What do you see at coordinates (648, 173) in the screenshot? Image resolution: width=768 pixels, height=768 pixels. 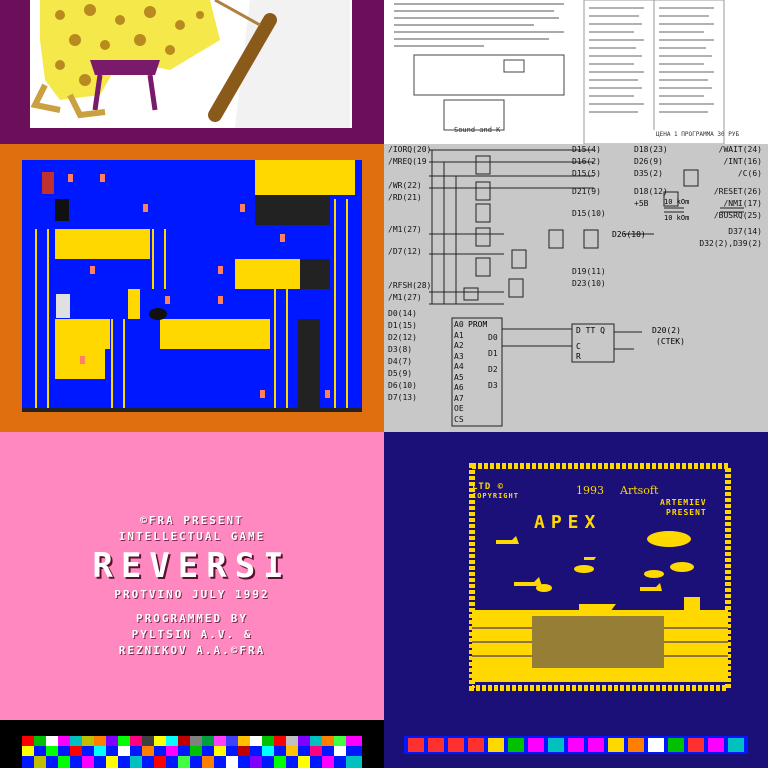 I see `pin-label: D35(2)` at bounding box center [648, 173].